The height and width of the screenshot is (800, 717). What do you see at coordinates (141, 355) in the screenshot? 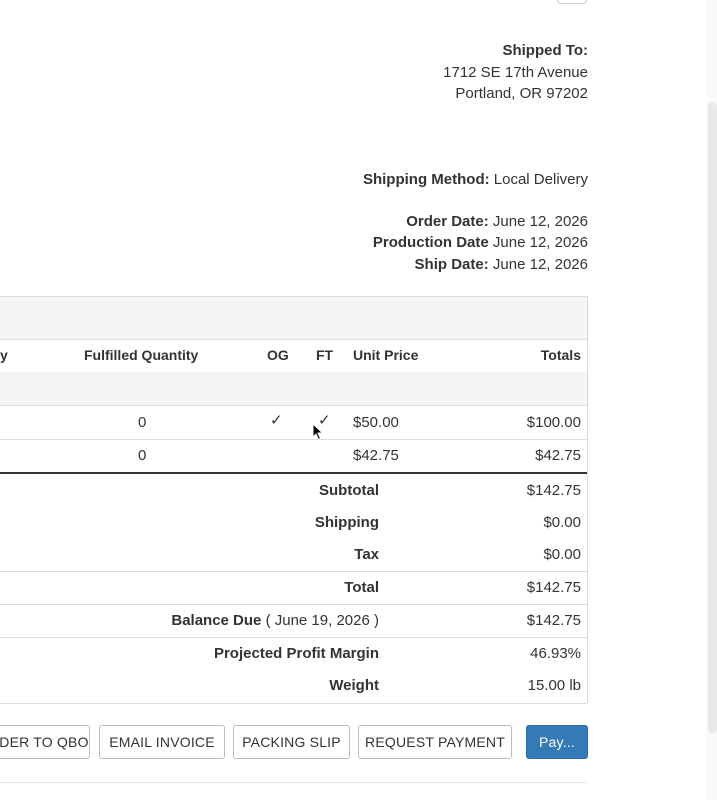
I see `header-fulfilled-quantity: Fulfilled Quantity` at bounding box center [141, 355].